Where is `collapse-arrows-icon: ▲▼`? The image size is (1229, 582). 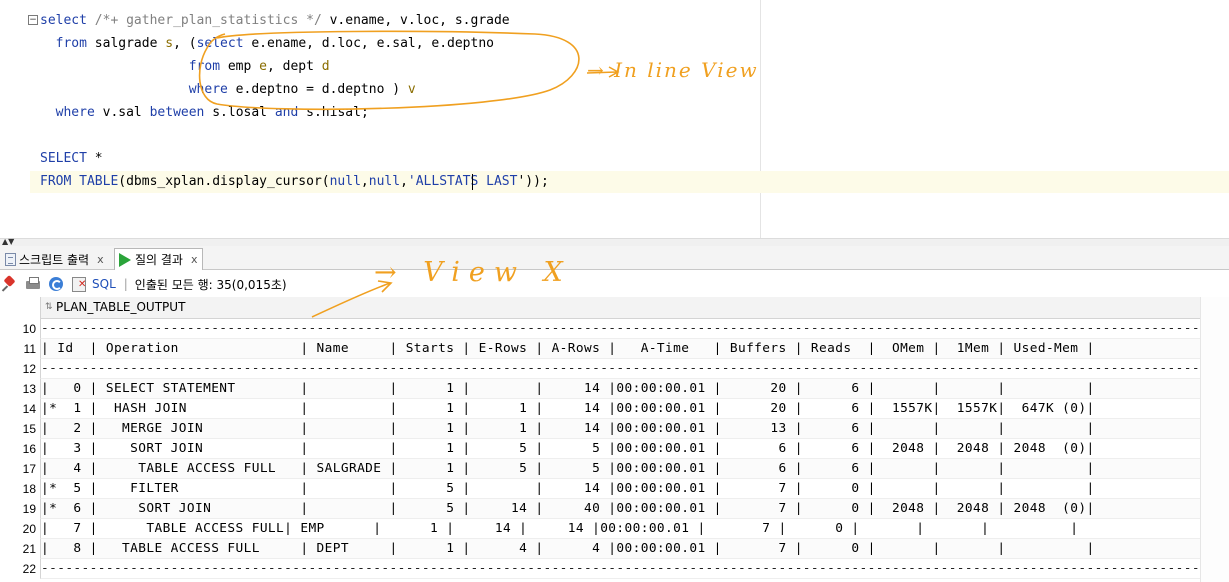
collapse-arrows-icon: ▲▼ is located at coordinates (8, 241).